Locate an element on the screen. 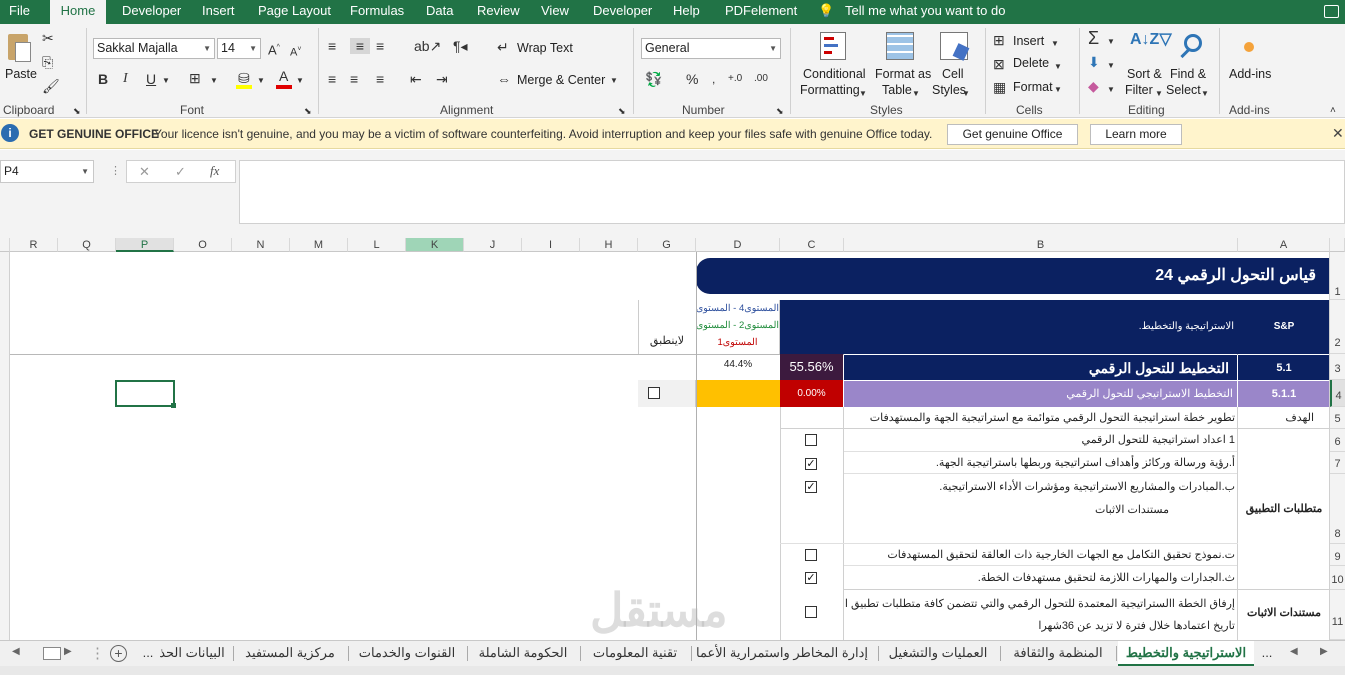  add-sheet-icon: + is located at coordinates (118, 653).